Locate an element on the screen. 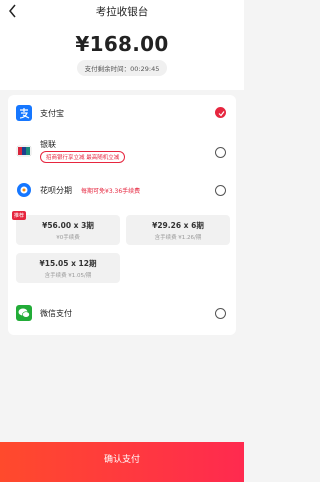  payment-countdown: 支付剩余时间：00:29:45 is located at coordinates (122, 68).